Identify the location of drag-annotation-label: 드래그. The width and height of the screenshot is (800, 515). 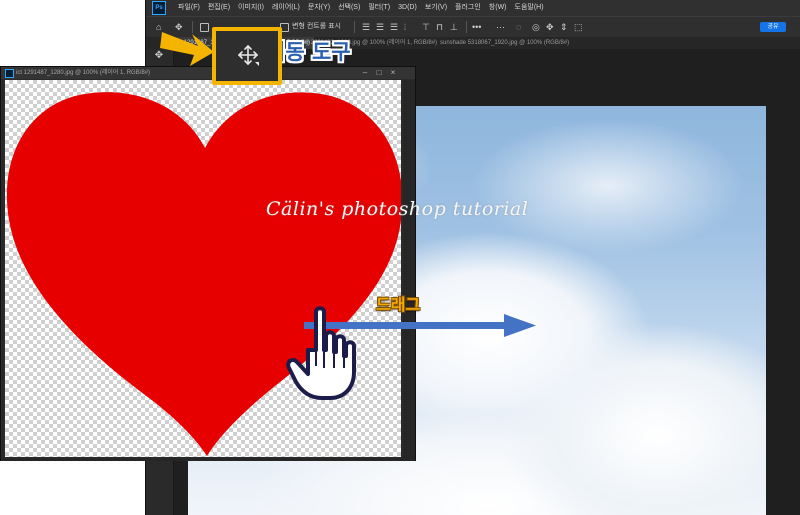
(398, 304).